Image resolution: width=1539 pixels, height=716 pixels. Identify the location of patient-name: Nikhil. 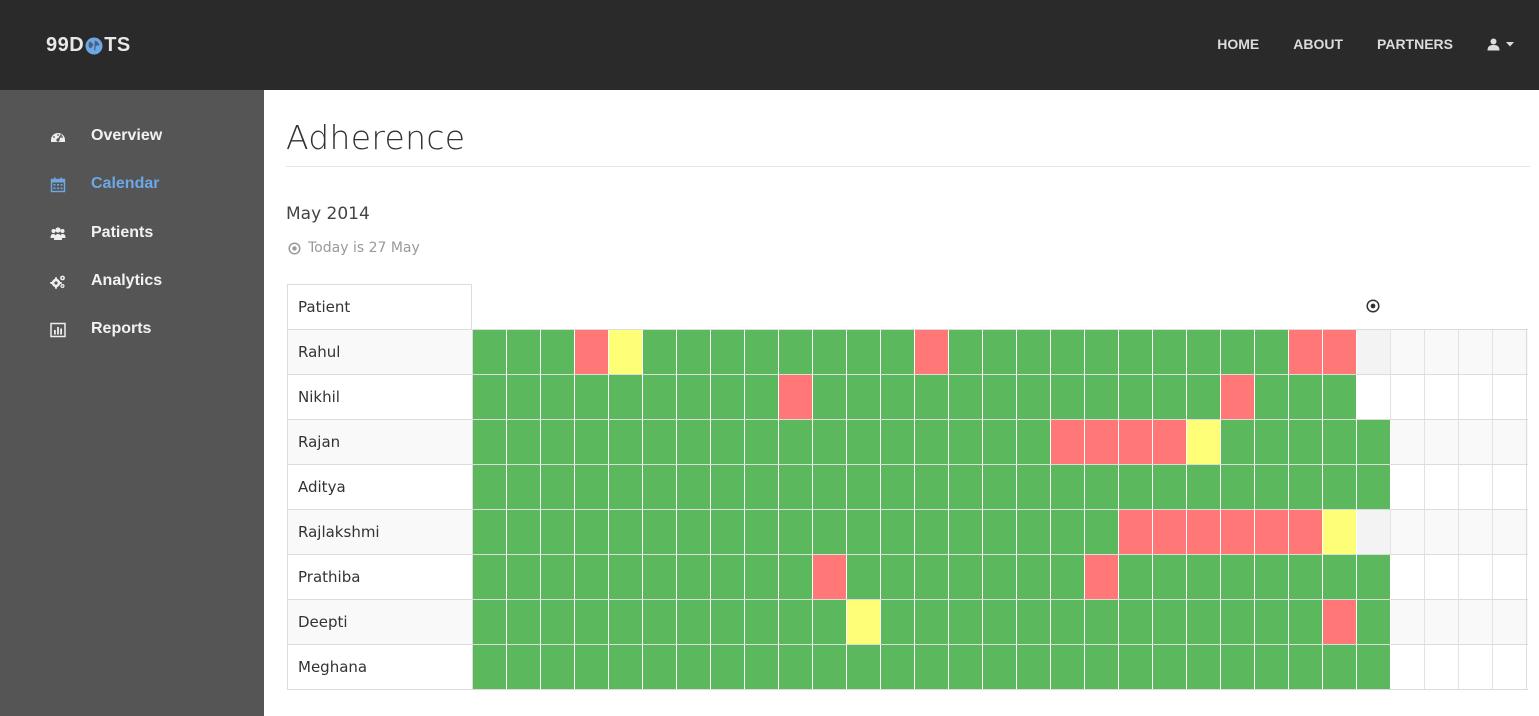
(319, 397).